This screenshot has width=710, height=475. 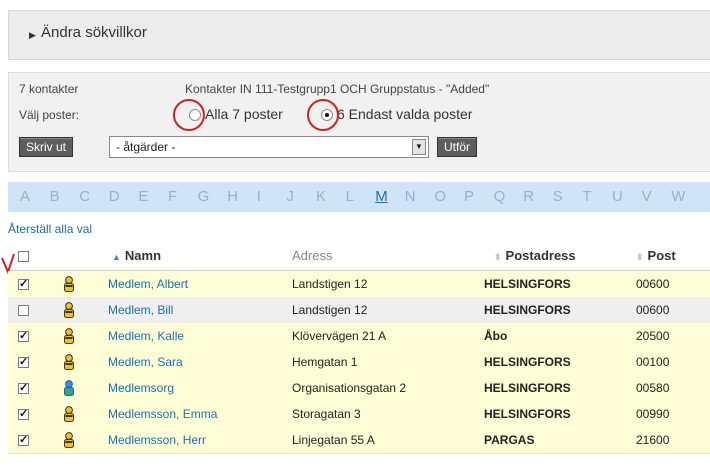 What do you see at coordinates (339, 336) in the screenshot?
I see `address-cell: Klövervägen 21 A` at bounding box center [339, 336].